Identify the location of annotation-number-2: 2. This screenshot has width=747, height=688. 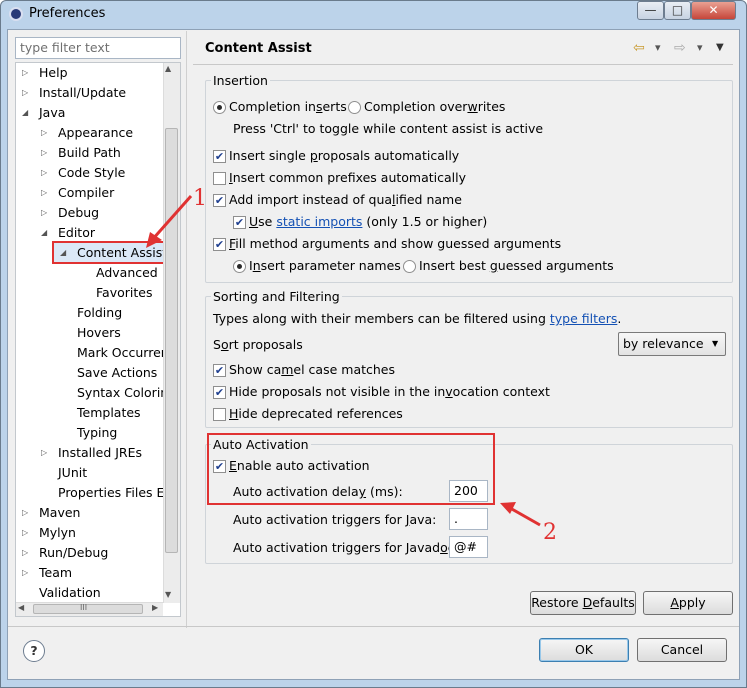
(550, 532).